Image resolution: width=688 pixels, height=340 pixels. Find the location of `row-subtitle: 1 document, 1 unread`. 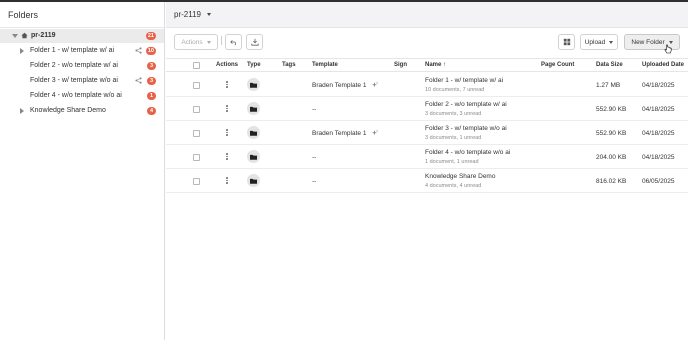

row-subtitle: 1 document, 1 unread is located at coordinates (452, 162).